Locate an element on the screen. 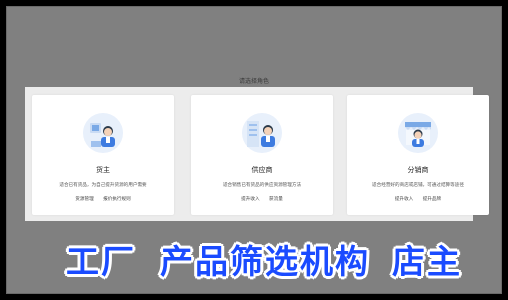 This screenshot has height=300, width=508. supplier-illustration-icon is located at coordinates (262, 133).